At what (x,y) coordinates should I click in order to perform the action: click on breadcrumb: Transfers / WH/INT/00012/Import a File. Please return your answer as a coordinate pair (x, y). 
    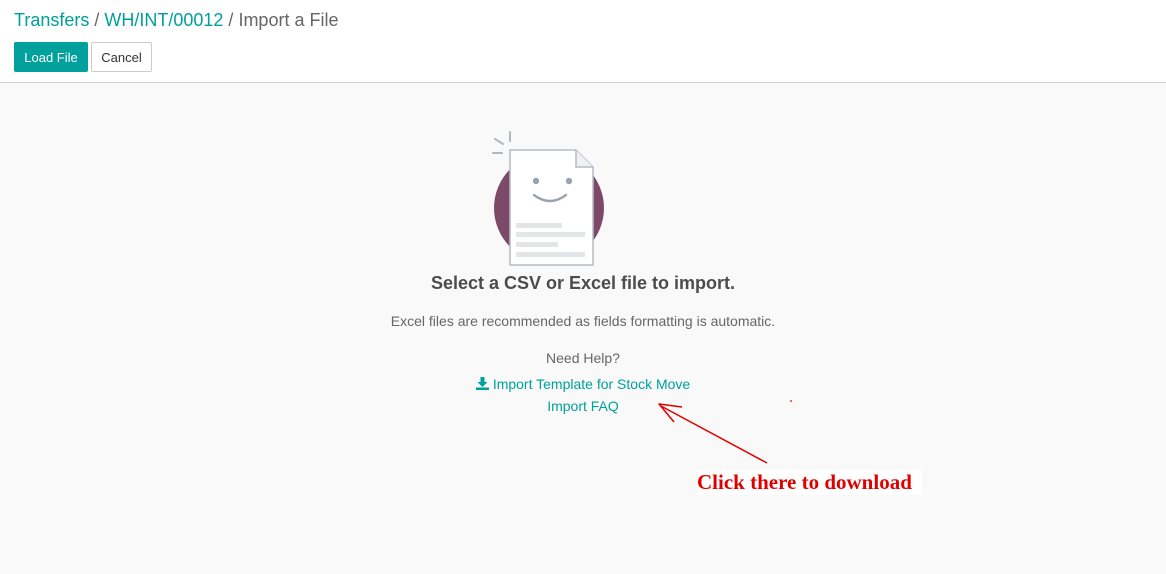
    Looking at the image, I should click on (176, 20).